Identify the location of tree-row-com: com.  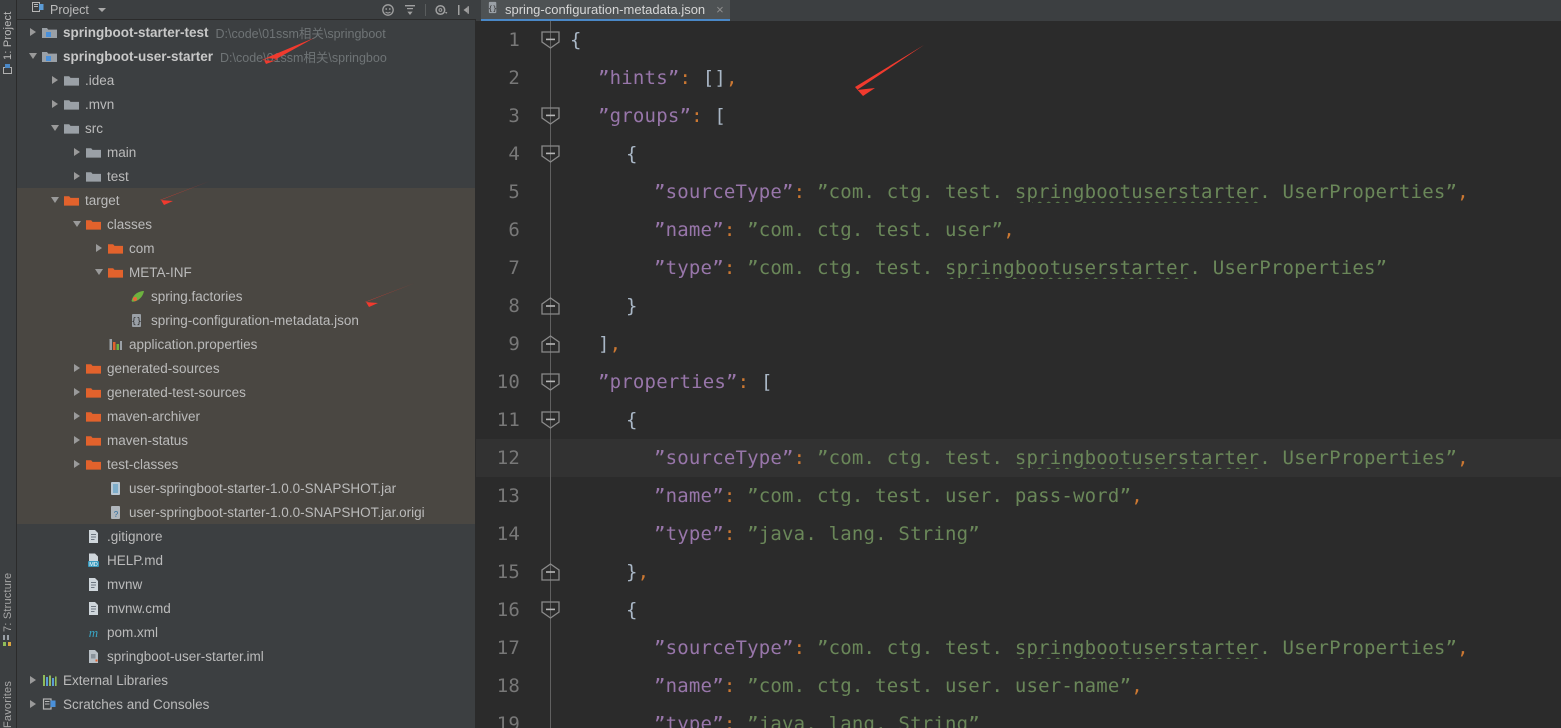
(246, 248).